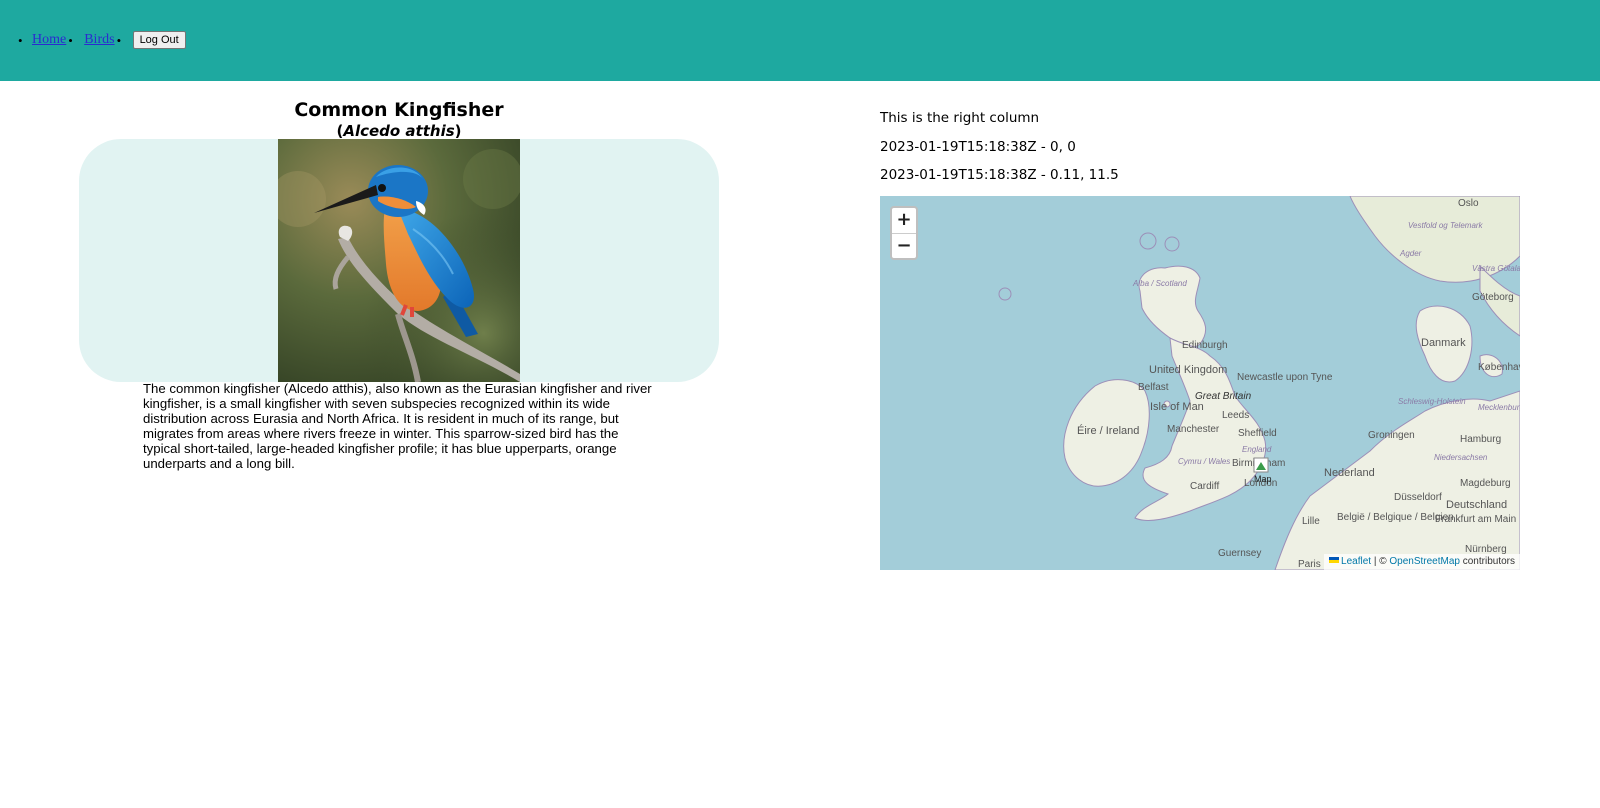 The height and width of the screenshot is (808, 1600). What do you see at coordinates (1493, 297) in the screenshot?
I see `map-label: Göteborg` at bounding box center [1493, 297].